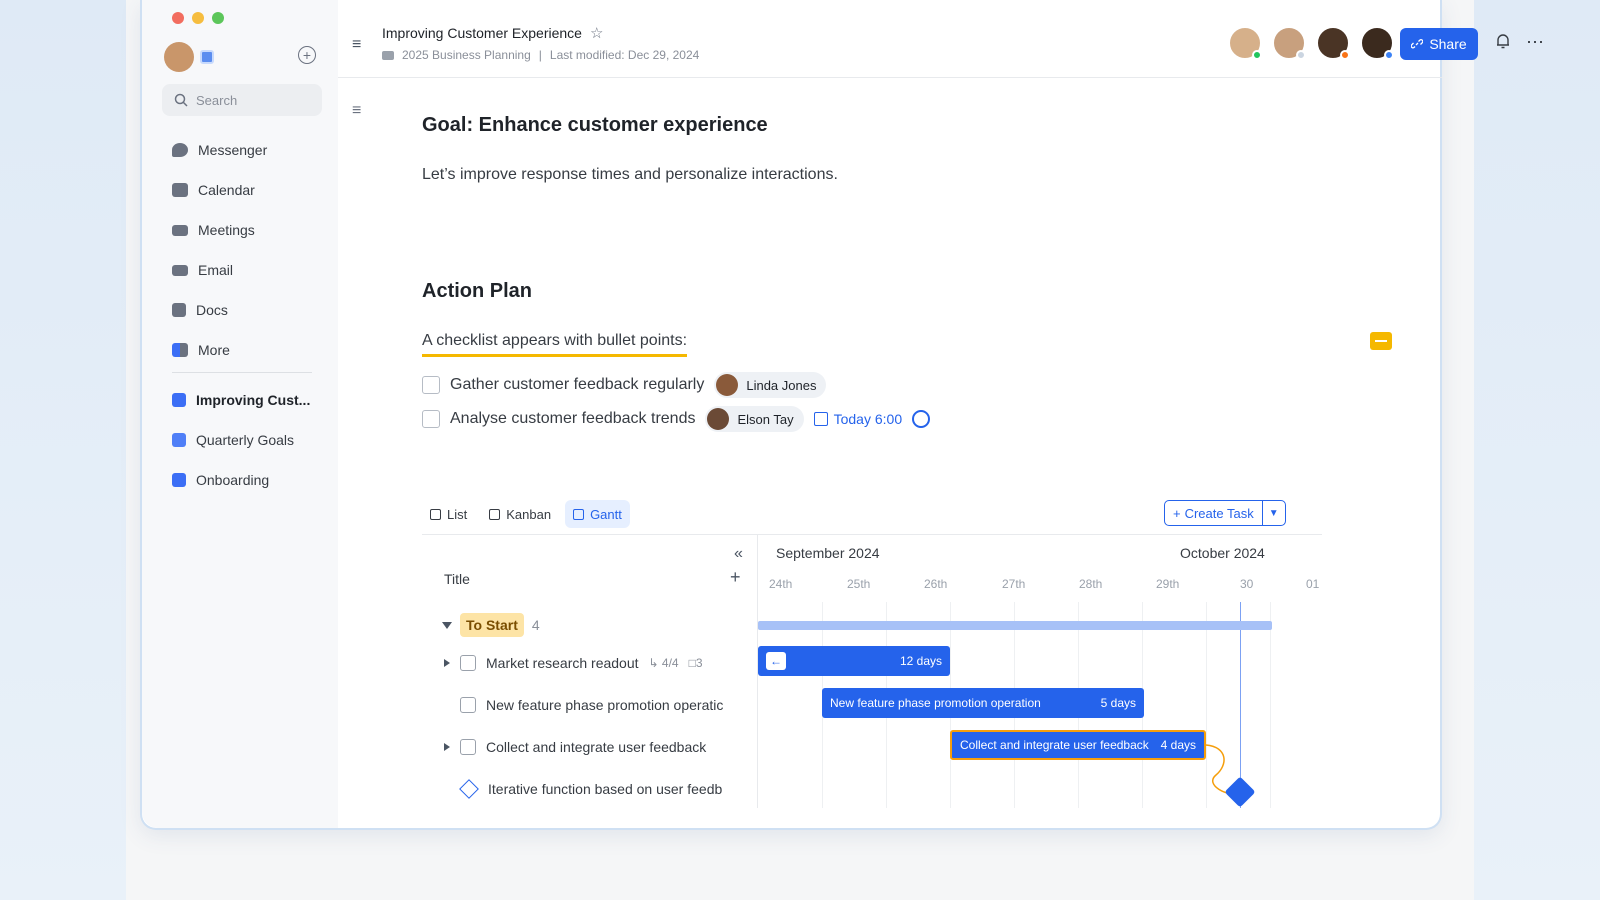 This screenshot has width=1600, height=900. Describe the element at coordinates (242, 270) in the screenshot. I see `sidebar-item-email: Email` at that location.